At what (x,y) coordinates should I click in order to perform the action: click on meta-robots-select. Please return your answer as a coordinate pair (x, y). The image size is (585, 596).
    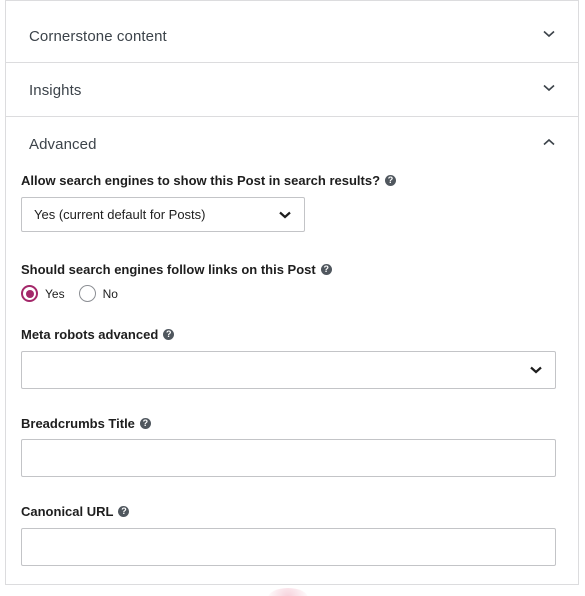
    Looking at the image, I should click on (288, 370).